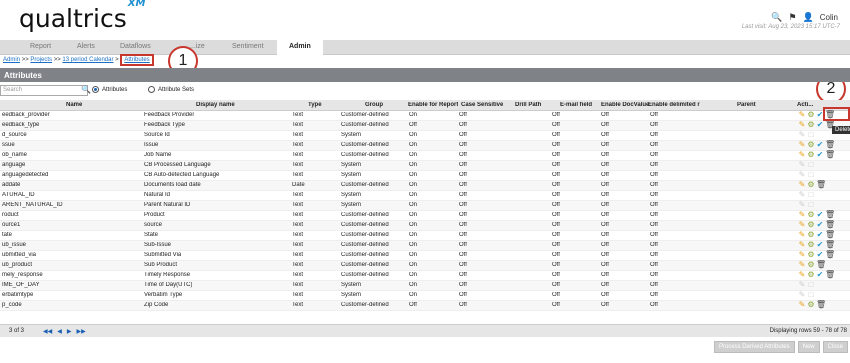 This screenshot has height=363, width=850. Describe the element at coordinates (829, 17) in the screenshot. I see `user-name: Colin` at that location.